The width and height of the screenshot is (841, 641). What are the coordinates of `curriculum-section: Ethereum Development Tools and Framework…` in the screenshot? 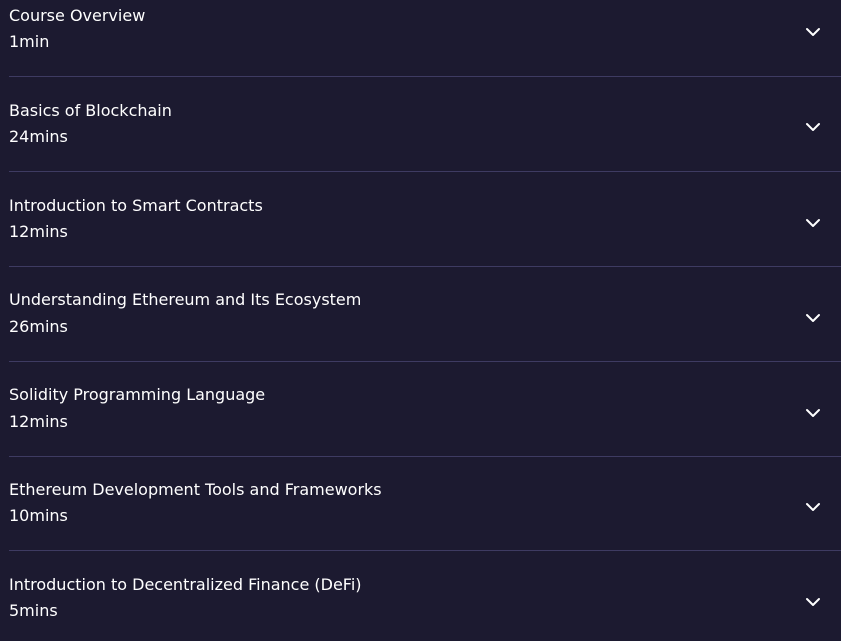 It's located at (420, 511).